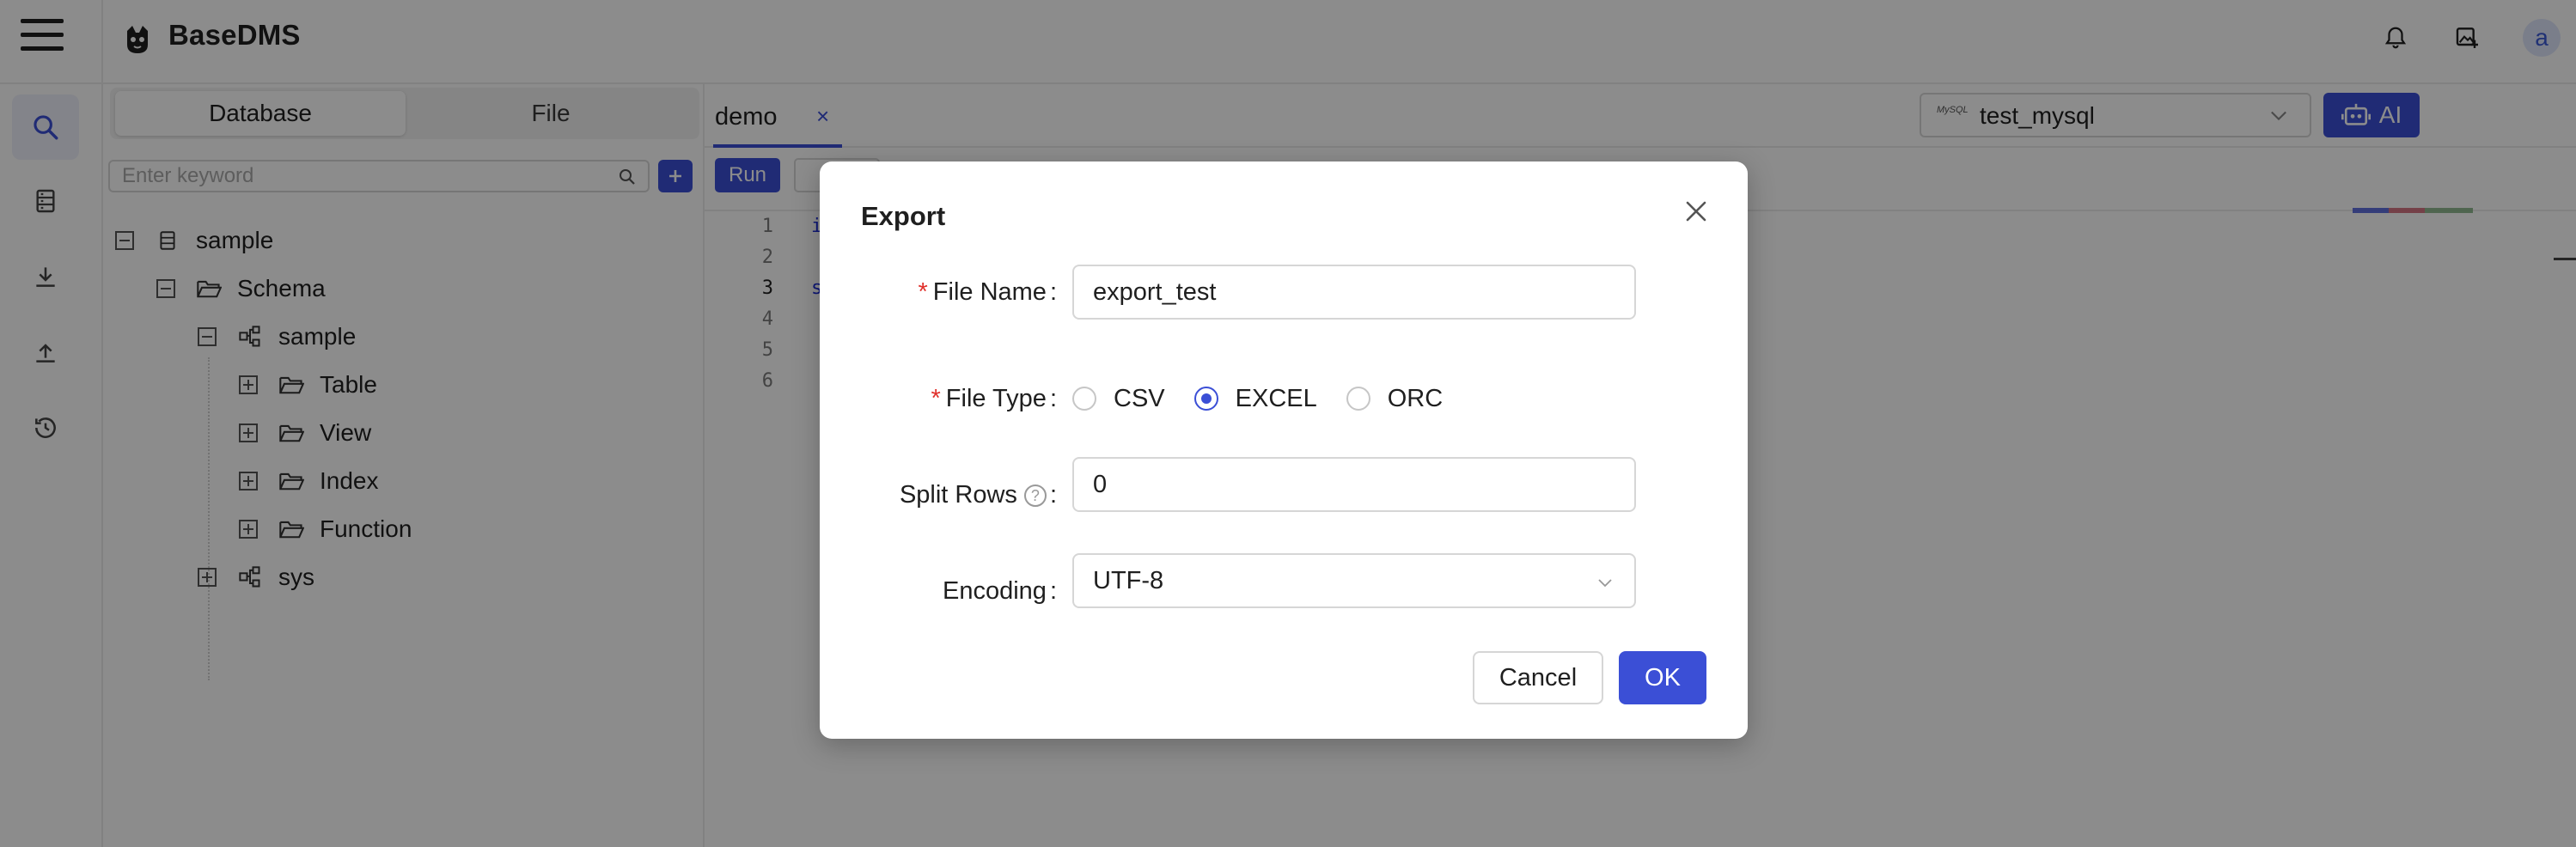  What do you see at coordinates (1155, 291) in the screenshot?
I see `file-name-value: export_test` at bounding box center [1155, 291].